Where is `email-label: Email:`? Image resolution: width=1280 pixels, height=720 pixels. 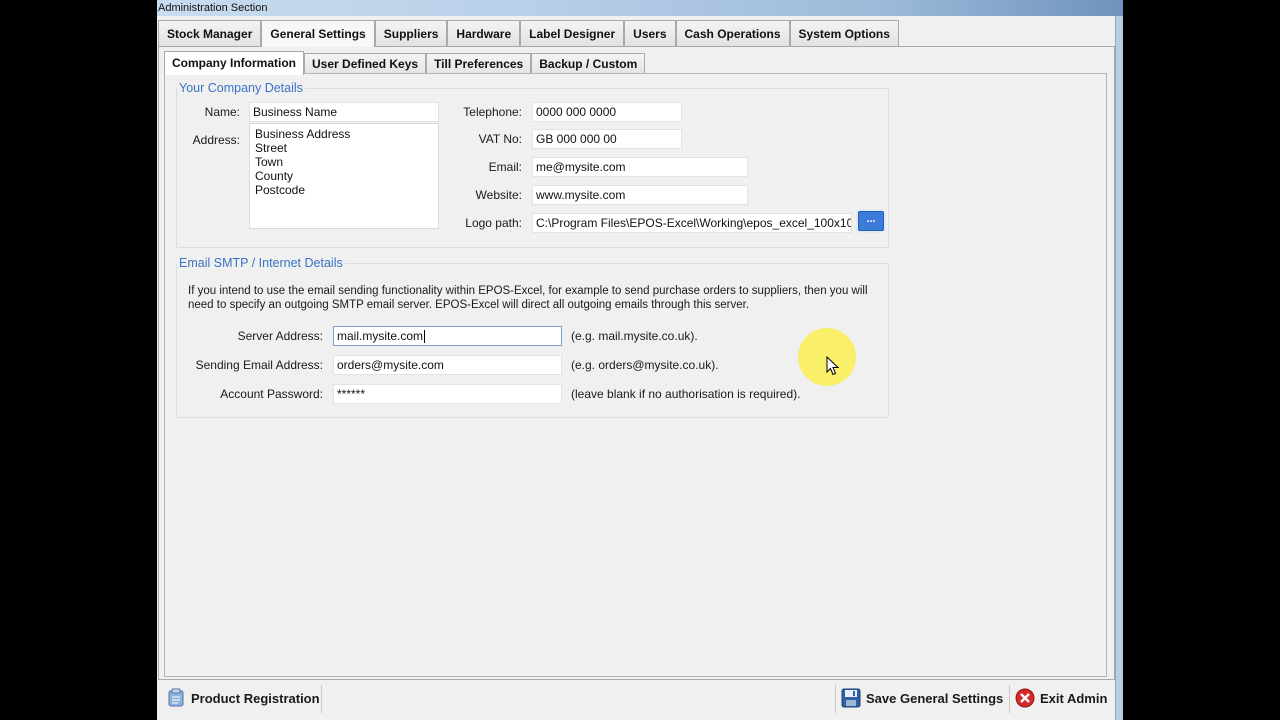
email-label: Email: is located at coordinates (505, 167).